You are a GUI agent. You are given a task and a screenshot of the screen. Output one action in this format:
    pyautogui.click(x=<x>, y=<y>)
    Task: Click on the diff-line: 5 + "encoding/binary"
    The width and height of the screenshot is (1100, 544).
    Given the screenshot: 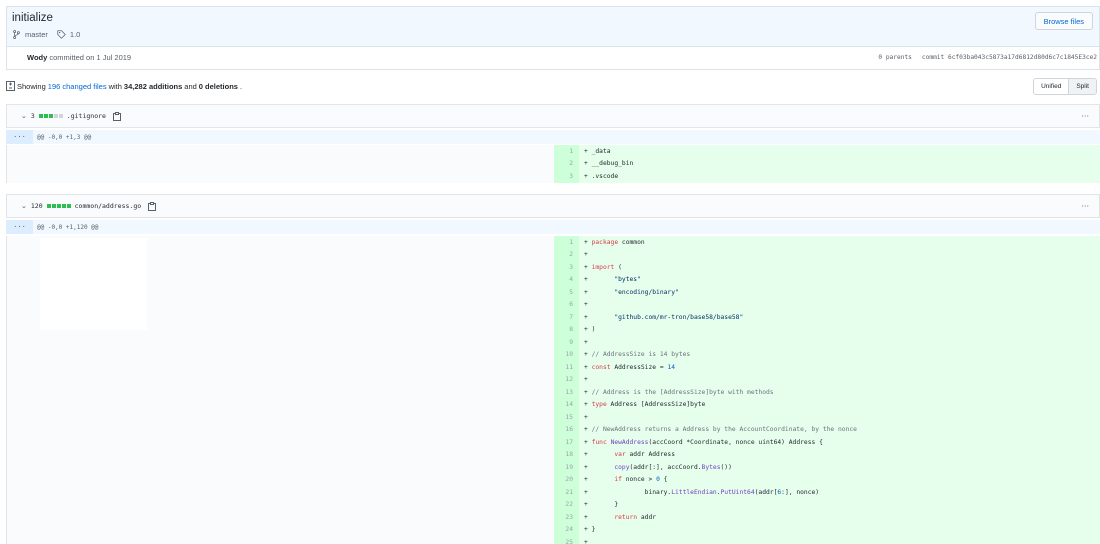 What is the action you would take?
    pyautogui.click(x=827, y=292)
    